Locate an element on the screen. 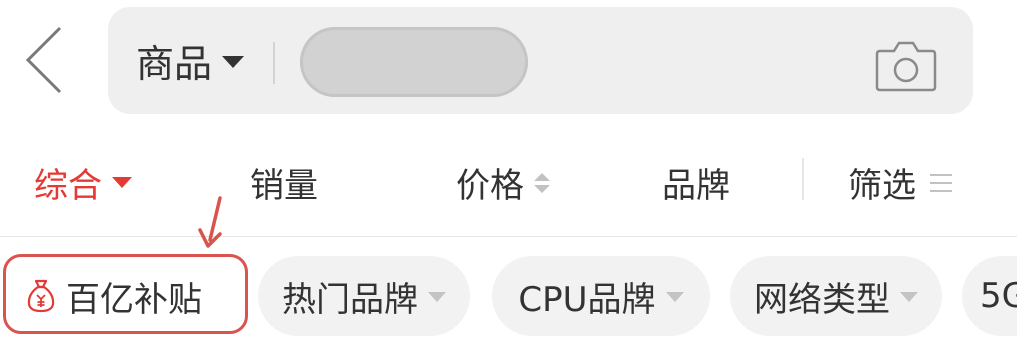 The width and height of the screenshot is (1017, 348). camera-button is located at coordinates (906, 64).